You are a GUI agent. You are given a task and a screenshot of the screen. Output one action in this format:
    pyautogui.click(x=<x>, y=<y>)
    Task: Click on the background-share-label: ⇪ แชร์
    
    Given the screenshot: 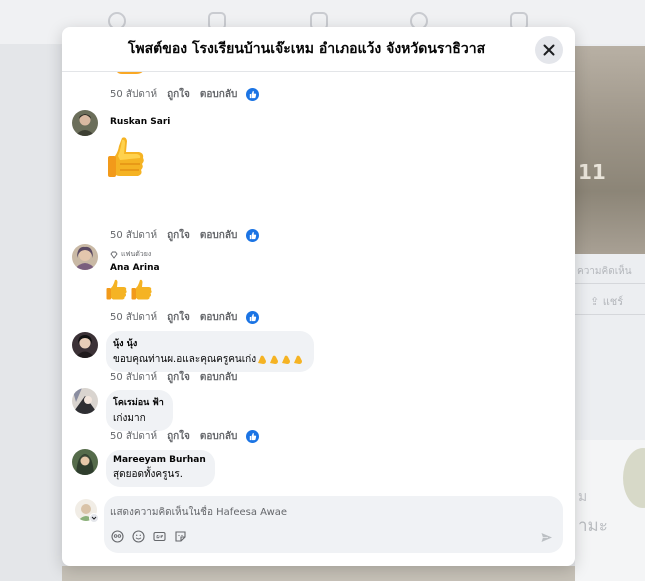 What is the action you would take?
    pyautogui.click(x=606, y=301)
    